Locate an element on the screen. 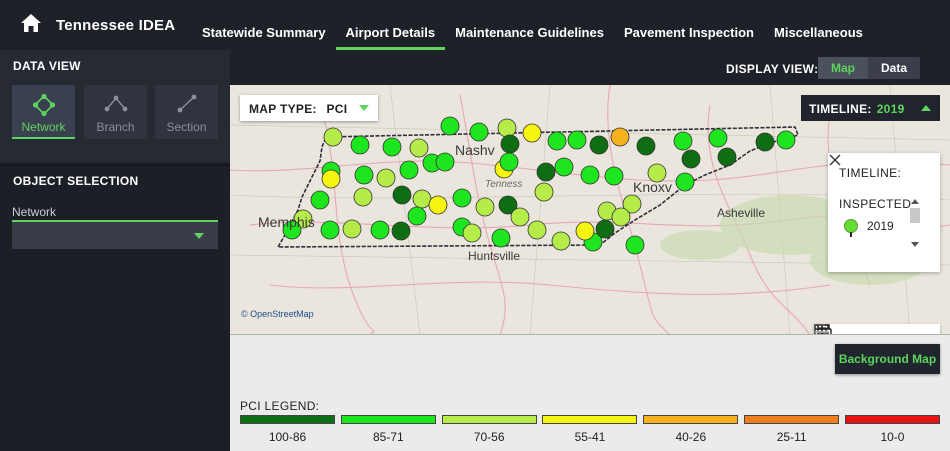 This screenshot has height=451, width=950. zoom-in-button is located at coordinates (861, 329).